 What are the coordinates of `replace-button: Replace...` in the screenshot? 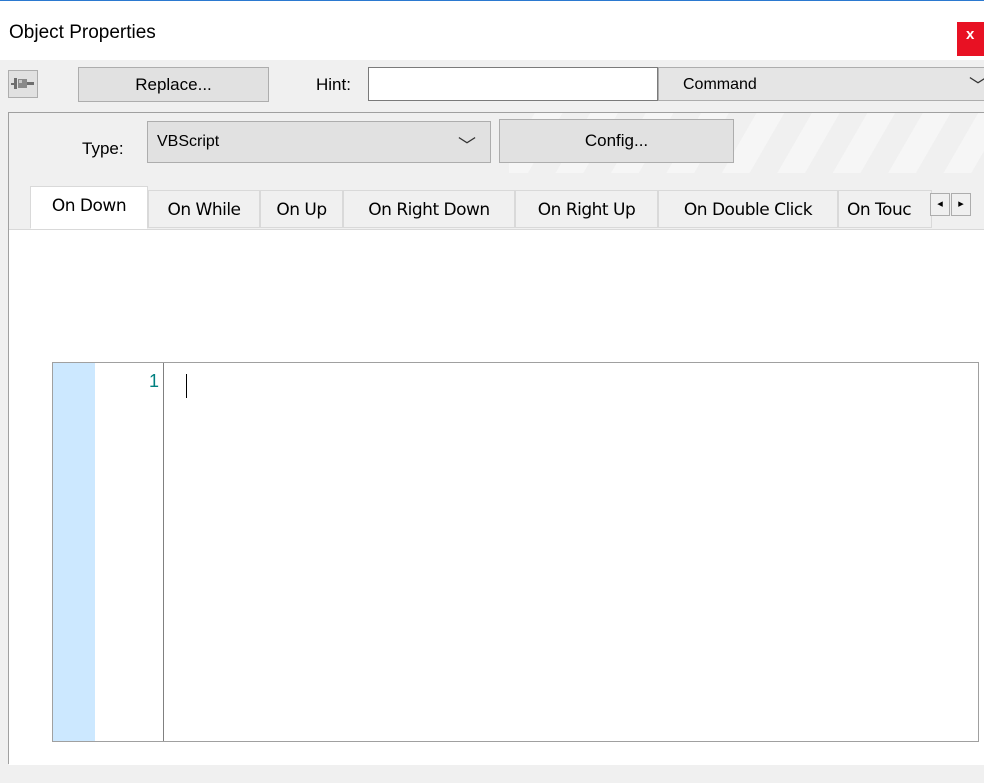 It's located at (173, 84).